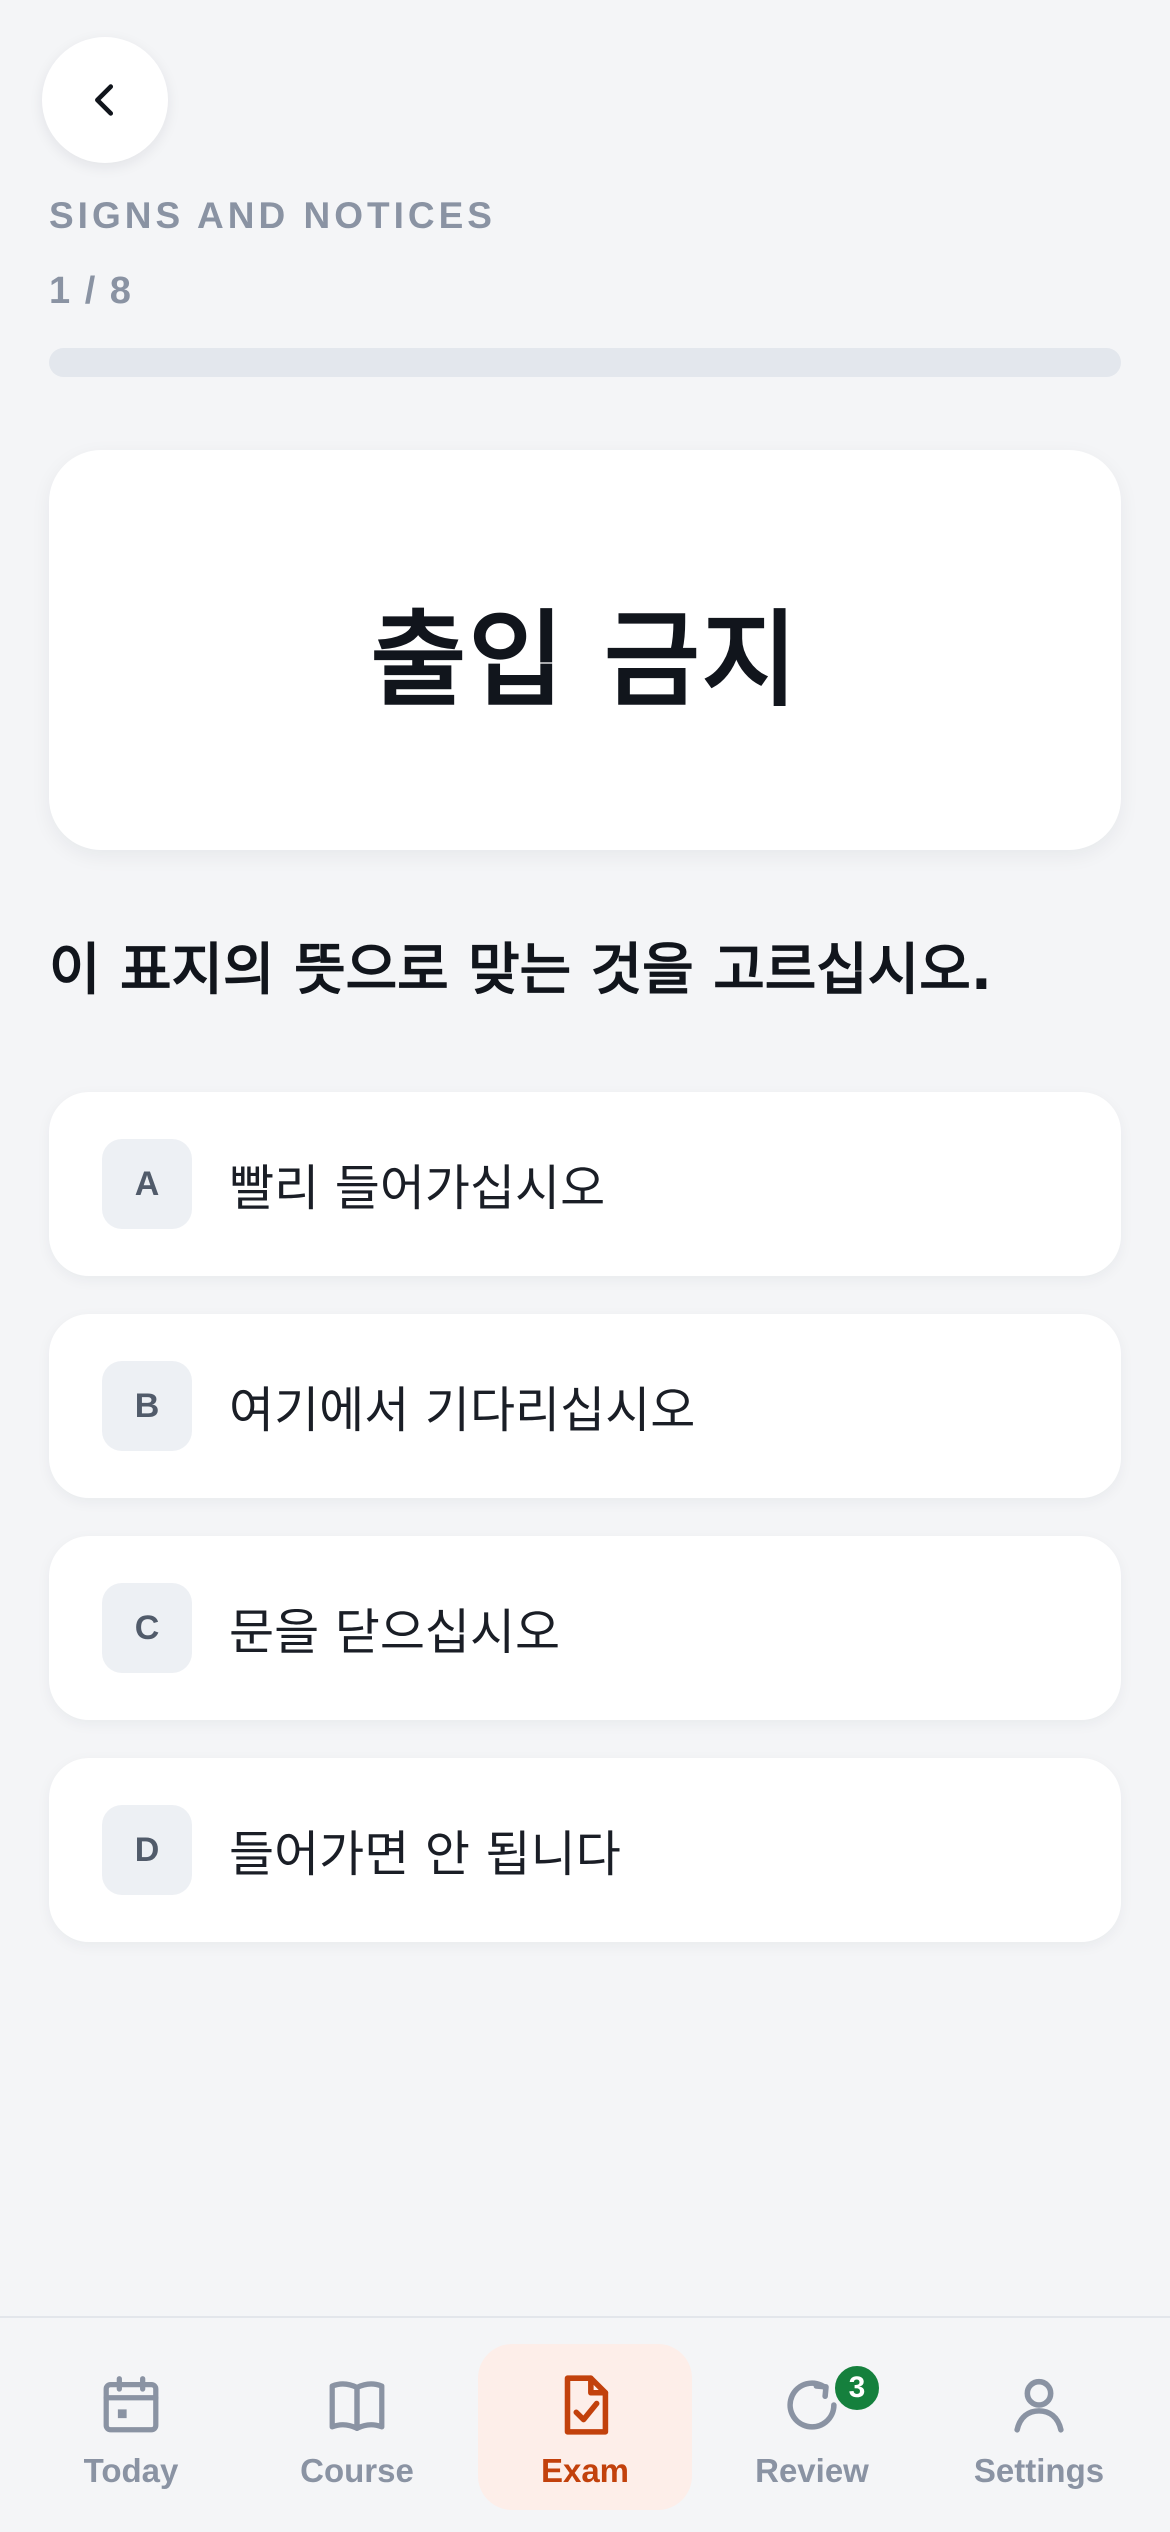 This screenshot has height=2532, width=1170. What do you see at coordinates (91, 291) in the screenshot?
I see `question-counter: 1 / 8` at bounding box center [91, 291].